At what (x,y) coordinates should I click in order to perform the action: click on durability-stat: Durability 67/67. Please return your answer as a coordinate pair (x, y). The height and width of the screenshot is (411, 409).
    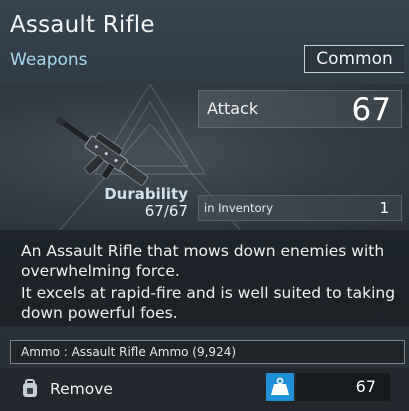
    Looking at the image, I should click on (144, 203).